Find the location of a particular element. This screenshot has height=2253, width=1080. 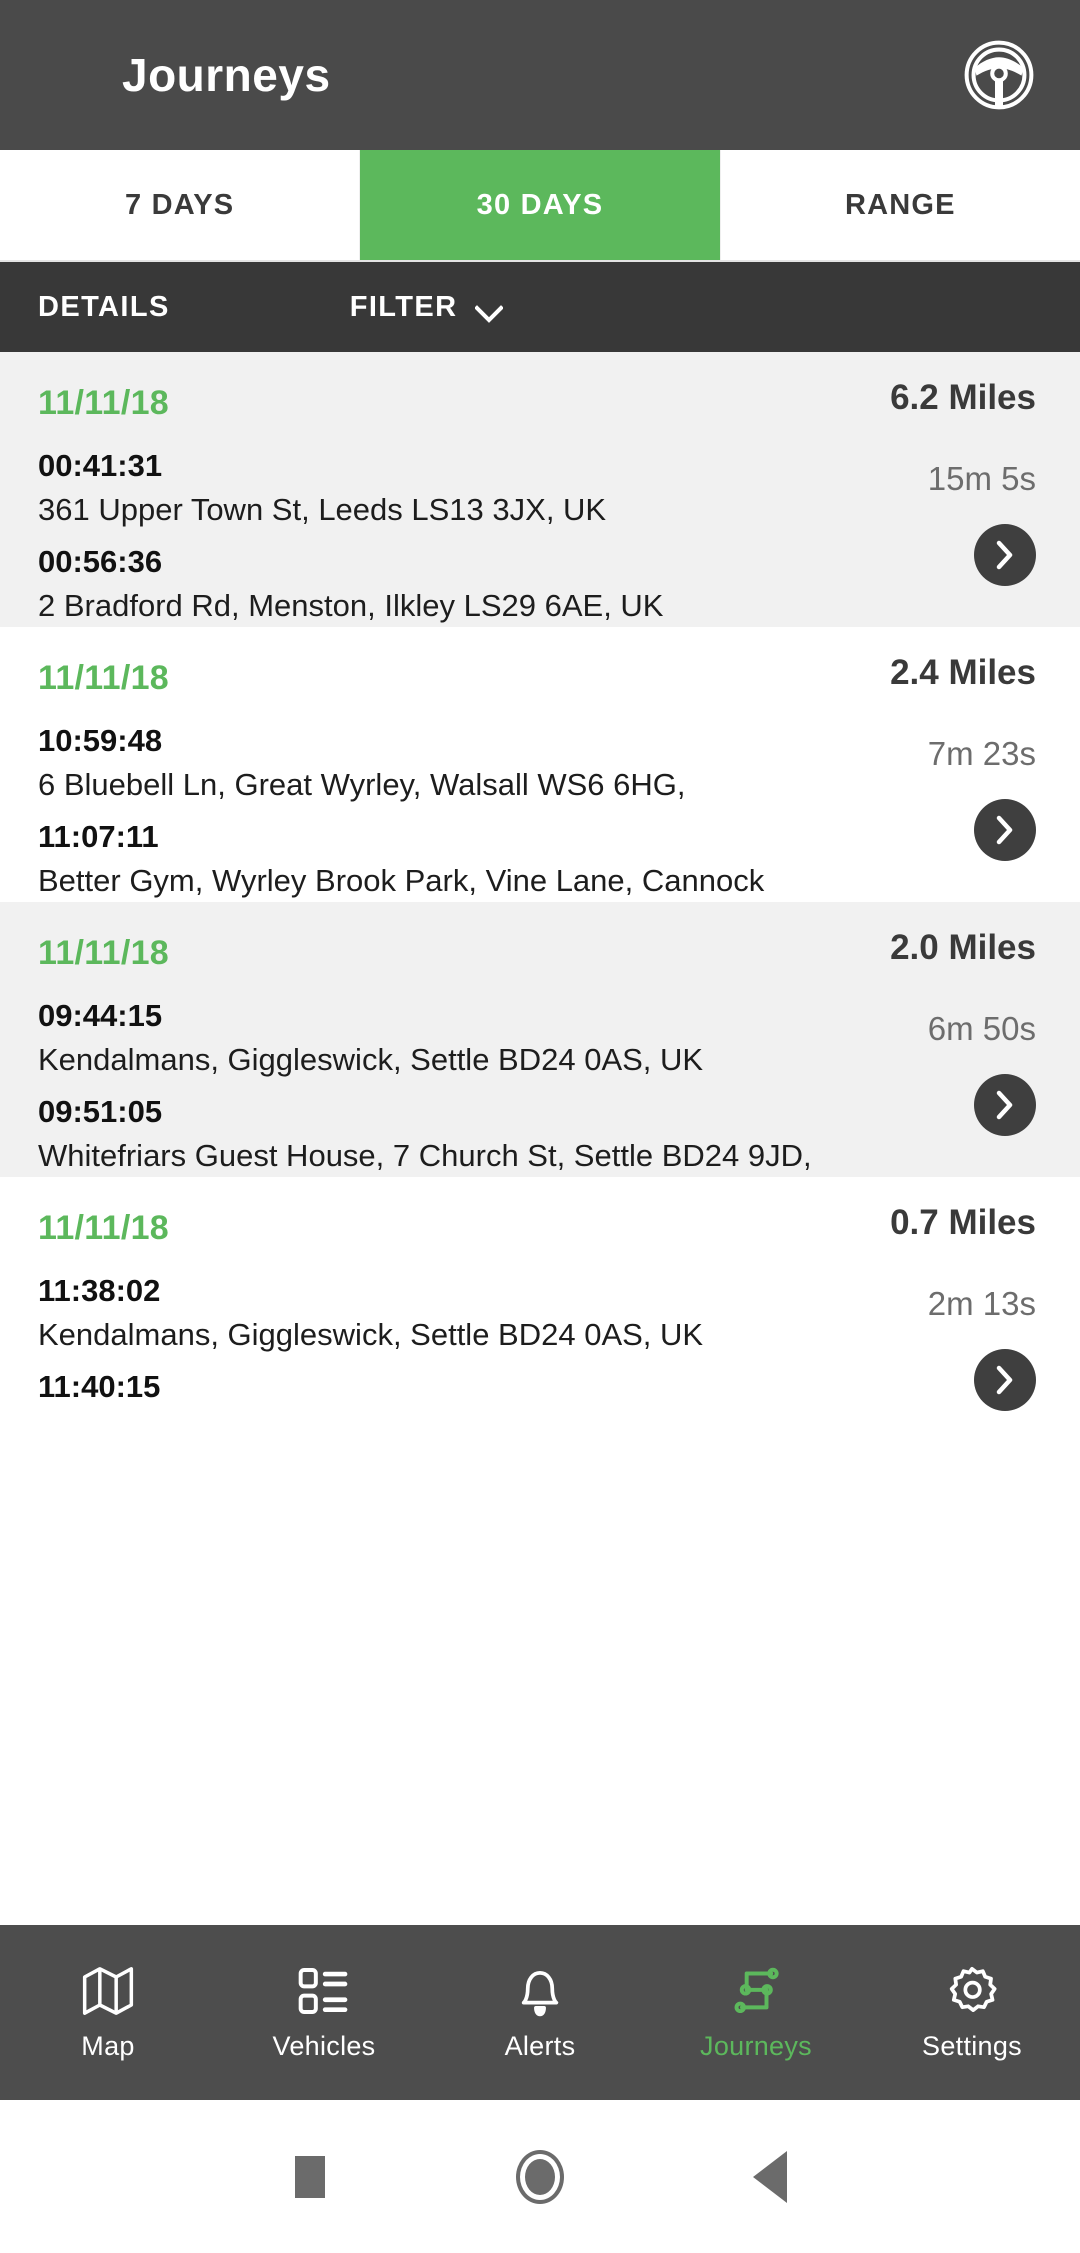

tab-range: RANGE is located at coordinates (900, 205).